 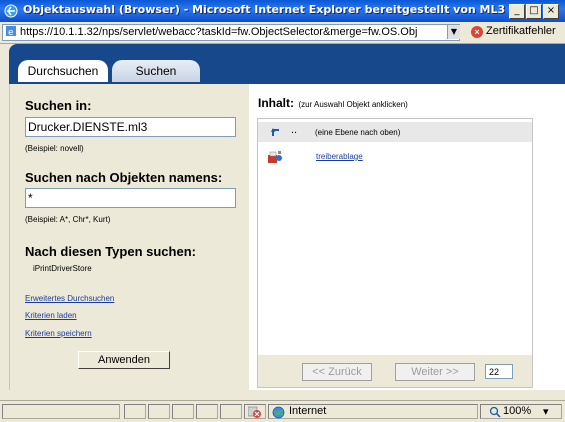 What do you see at coordinates (453, 32) in the screenshot?
I see `url-dropdown-button: ▼` at bounding box center [453, 32].